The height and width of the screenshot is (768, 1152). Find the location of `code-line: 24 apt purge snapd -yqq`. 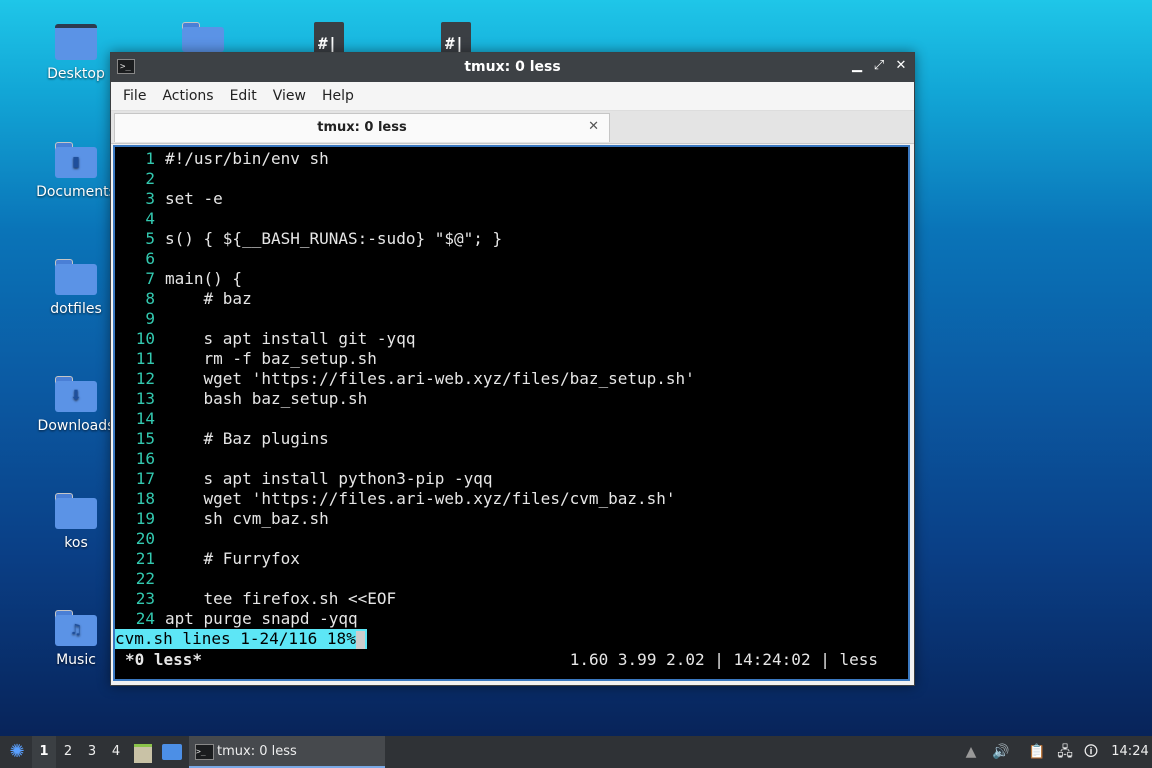

code-line: 24 apt purge snapd -yqq is located at coordinates (236, 619).